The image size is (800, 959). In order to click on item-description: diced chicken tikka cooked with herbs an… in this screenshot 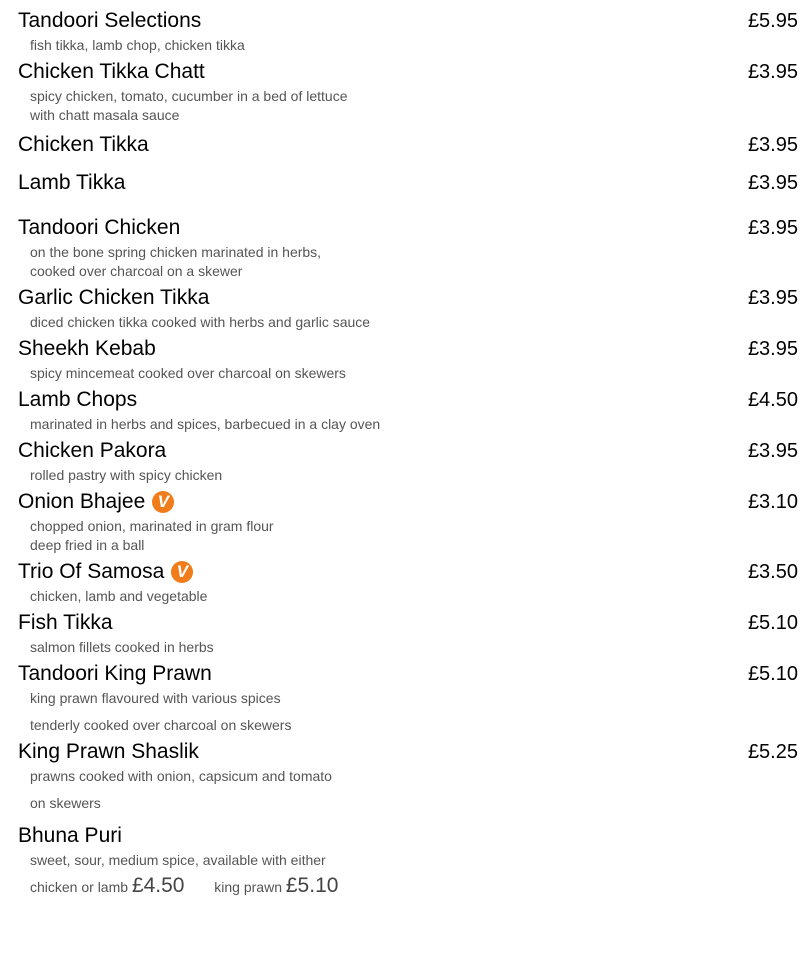, I will do `click(200, 322)`.